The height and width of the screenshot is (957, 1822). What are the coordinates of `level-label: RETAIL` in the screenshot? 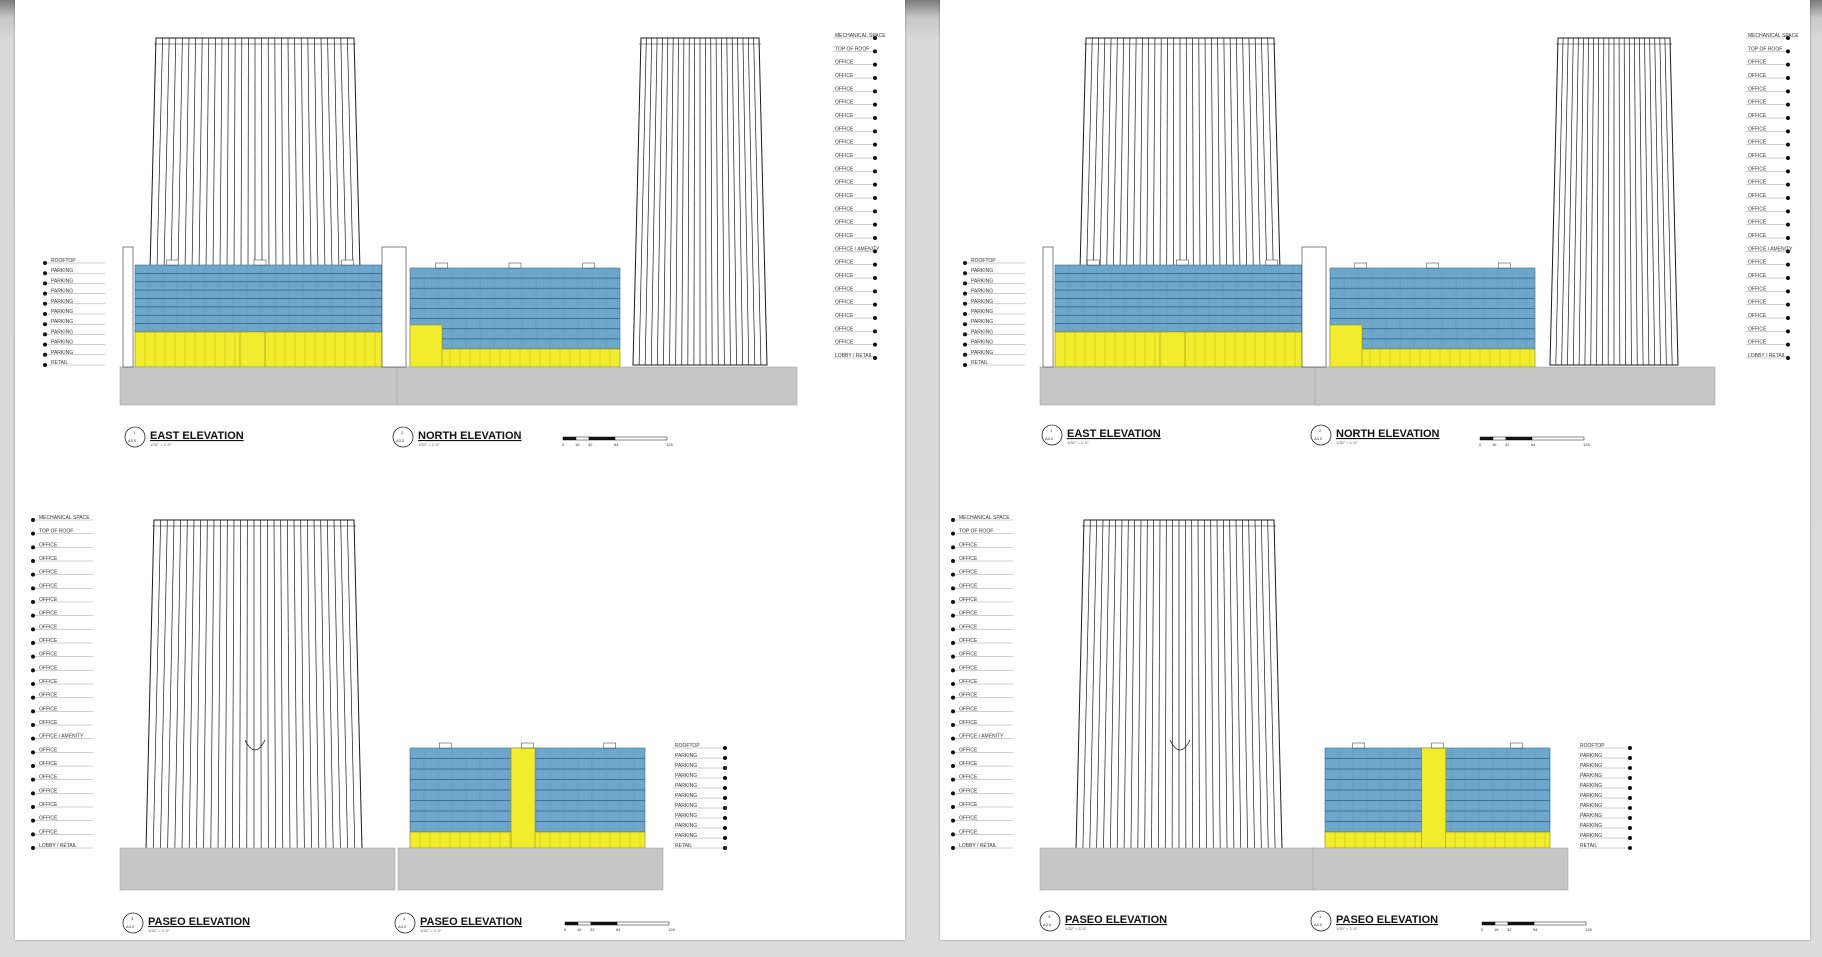 It's located at (979, 363).